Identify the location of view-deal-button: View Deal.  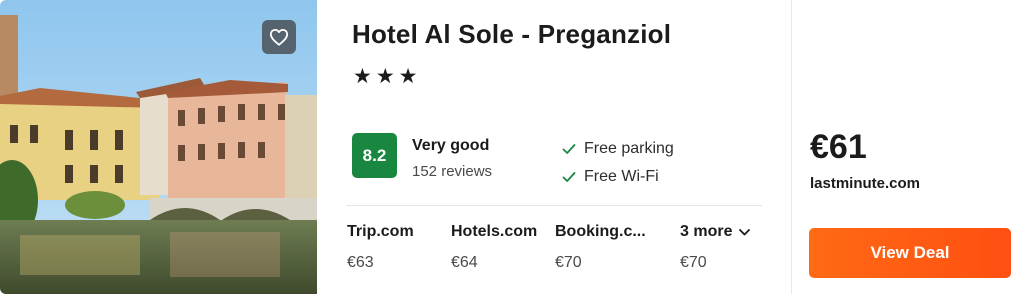
(910, 253).